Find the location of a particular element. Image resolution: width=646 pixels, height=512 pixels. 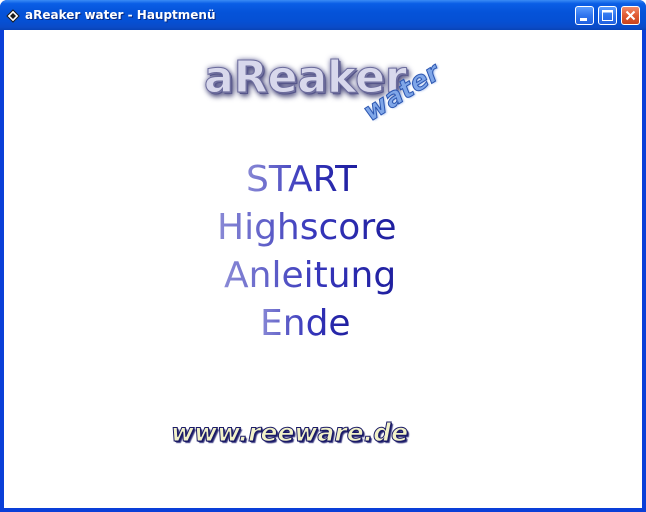

maximize-icon is located at coordinates (607, 15).